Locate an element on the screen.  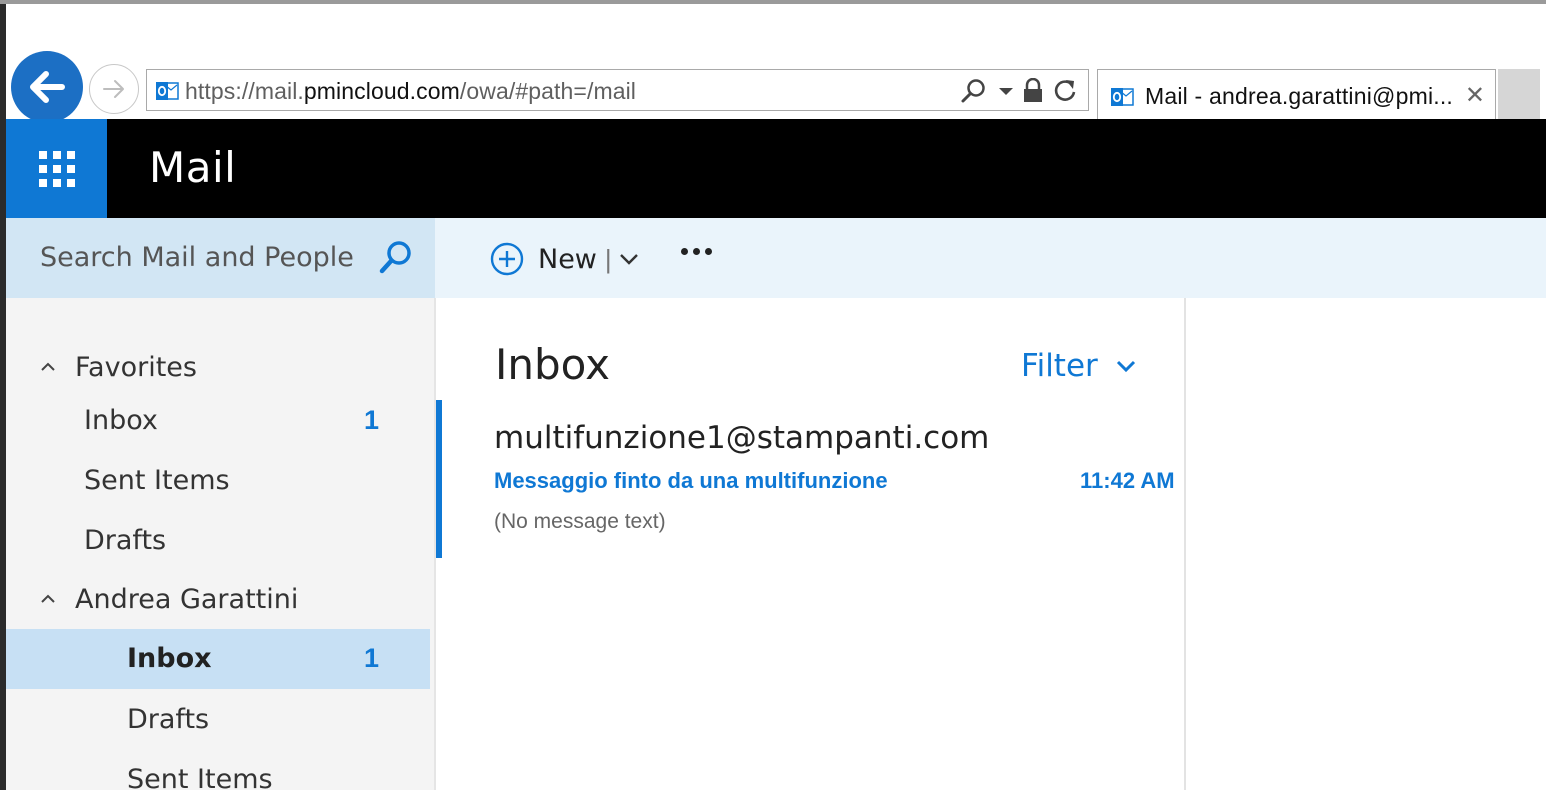
plus-circle-icon is located at coordinates (507, 259).